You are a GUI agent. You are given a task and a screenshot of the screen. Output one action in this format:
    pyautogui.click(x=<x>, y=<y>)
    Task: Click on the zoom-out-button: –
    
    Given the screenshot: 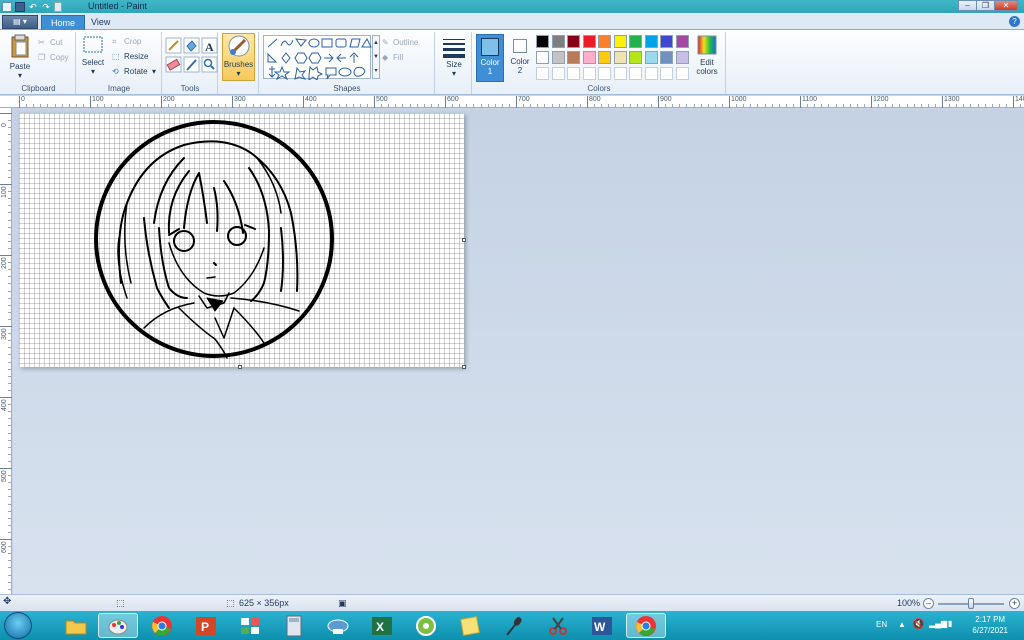 What is the action you would take?
    pyautogui.click(x=928, y=603)
    